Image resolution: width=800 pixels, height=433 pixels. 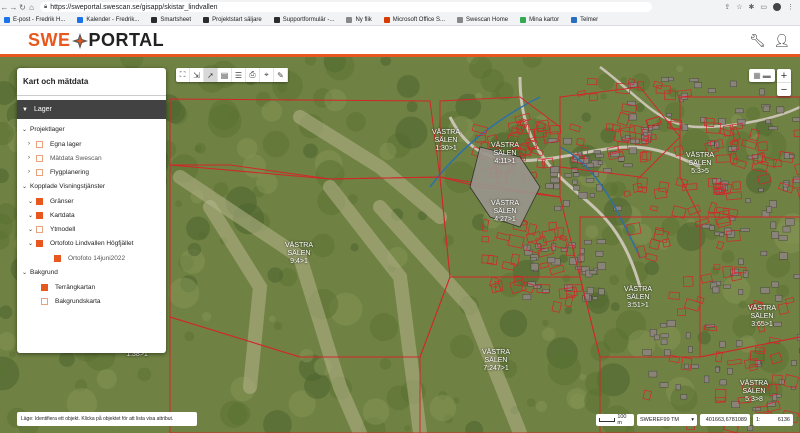 I want to click on bookmark-item: Telmer, so click(x=584, y=19).